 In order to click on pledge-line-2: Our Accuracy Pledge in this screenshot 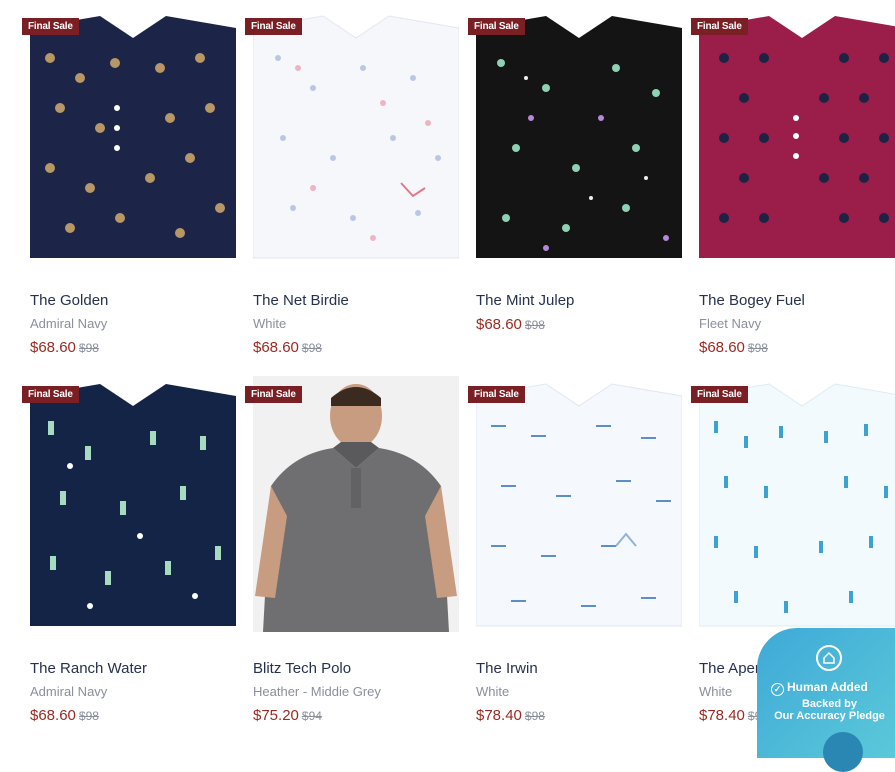, I will do `click(829, 716)`.